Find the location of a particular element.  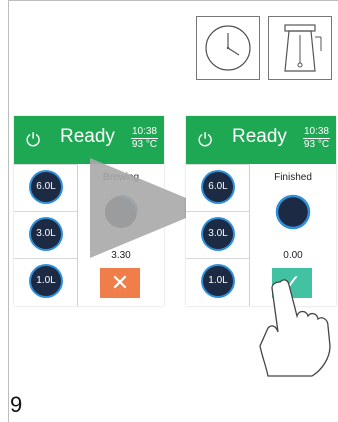

brew-state-label: Finished is located at coordinates (293, 177).